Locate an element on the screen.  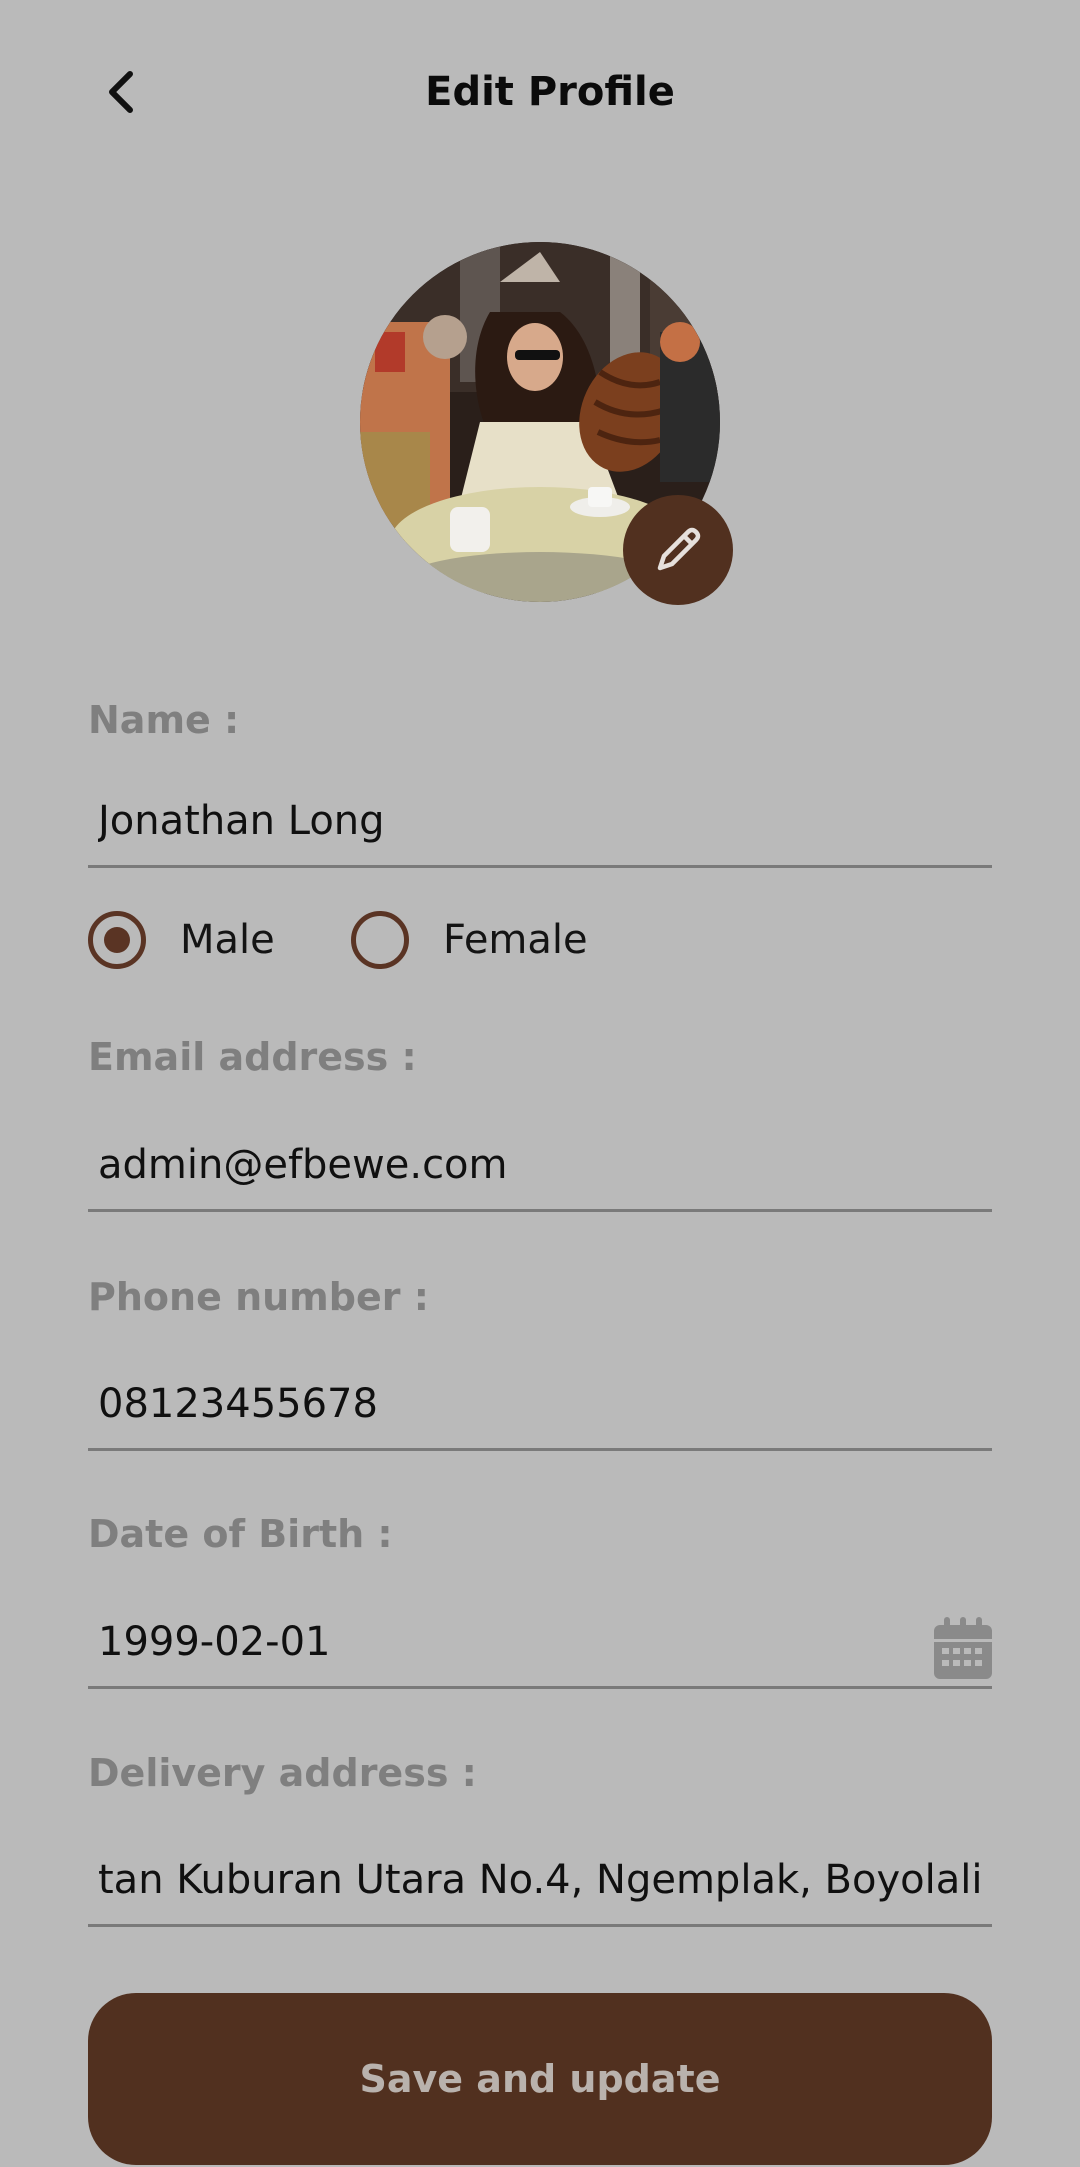
phone-field is located at coordinates (540, 1406).